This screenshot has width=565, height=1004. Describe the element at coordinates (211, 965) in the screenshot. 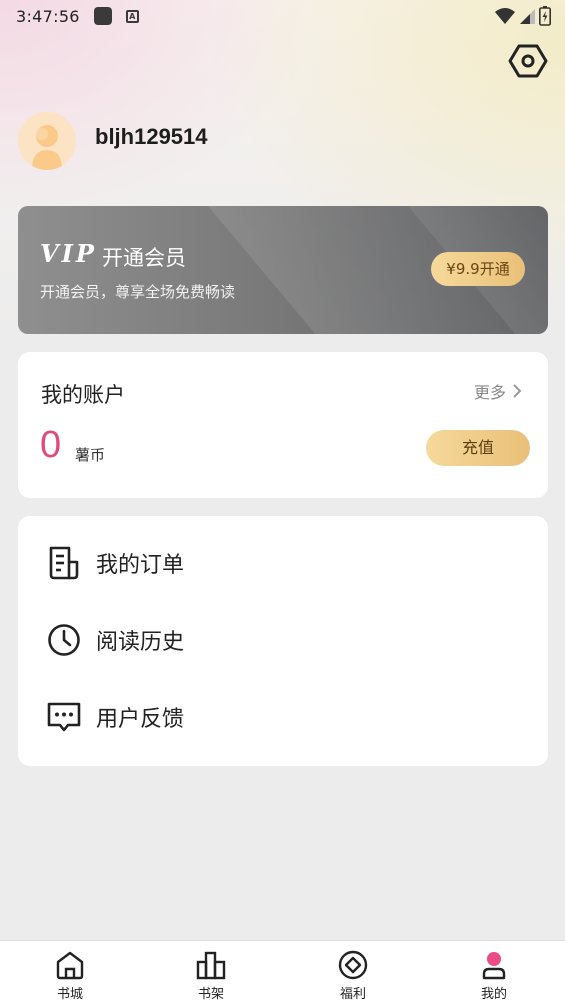

I see `bookshelf-icon` at that location.